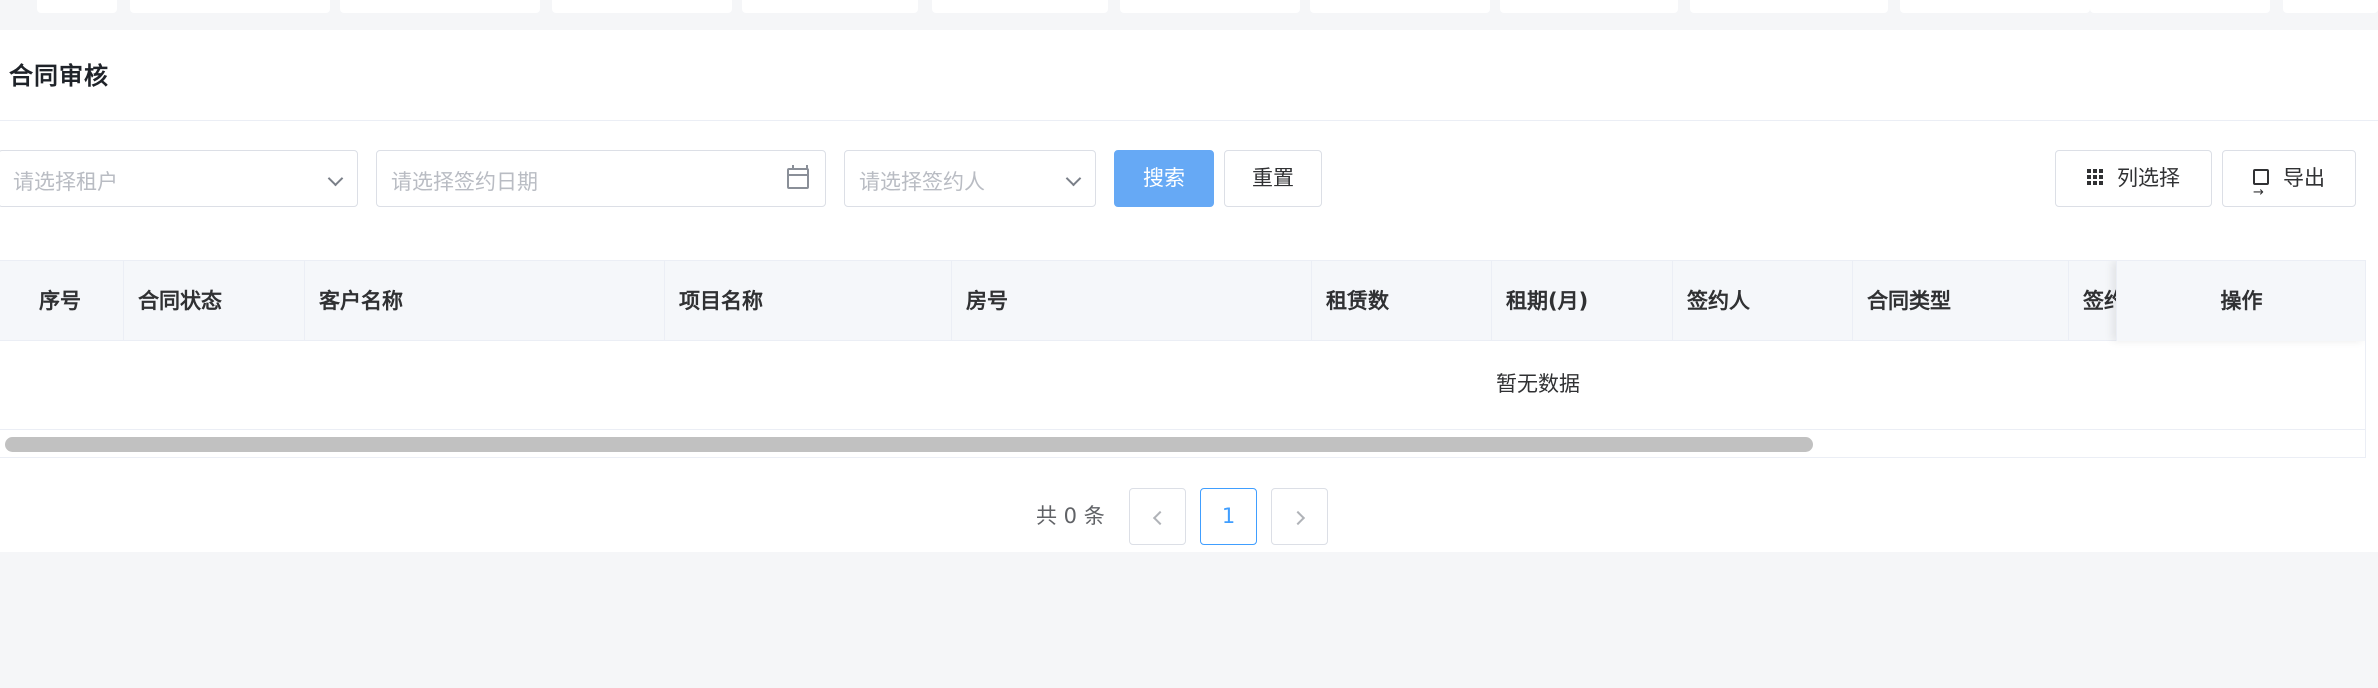 The width and height of the screenshot is (2378, 688). I want to click on column-select-label: 列选择, so click(2148, 178).